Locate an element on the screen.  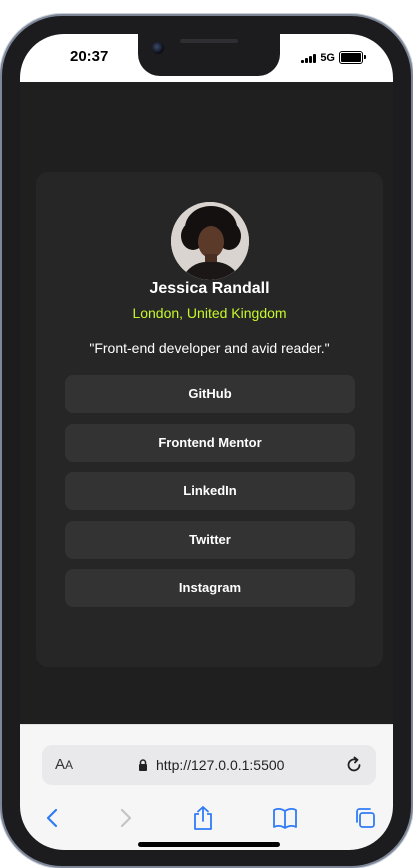
back-button is located at coordinates (52, 818).